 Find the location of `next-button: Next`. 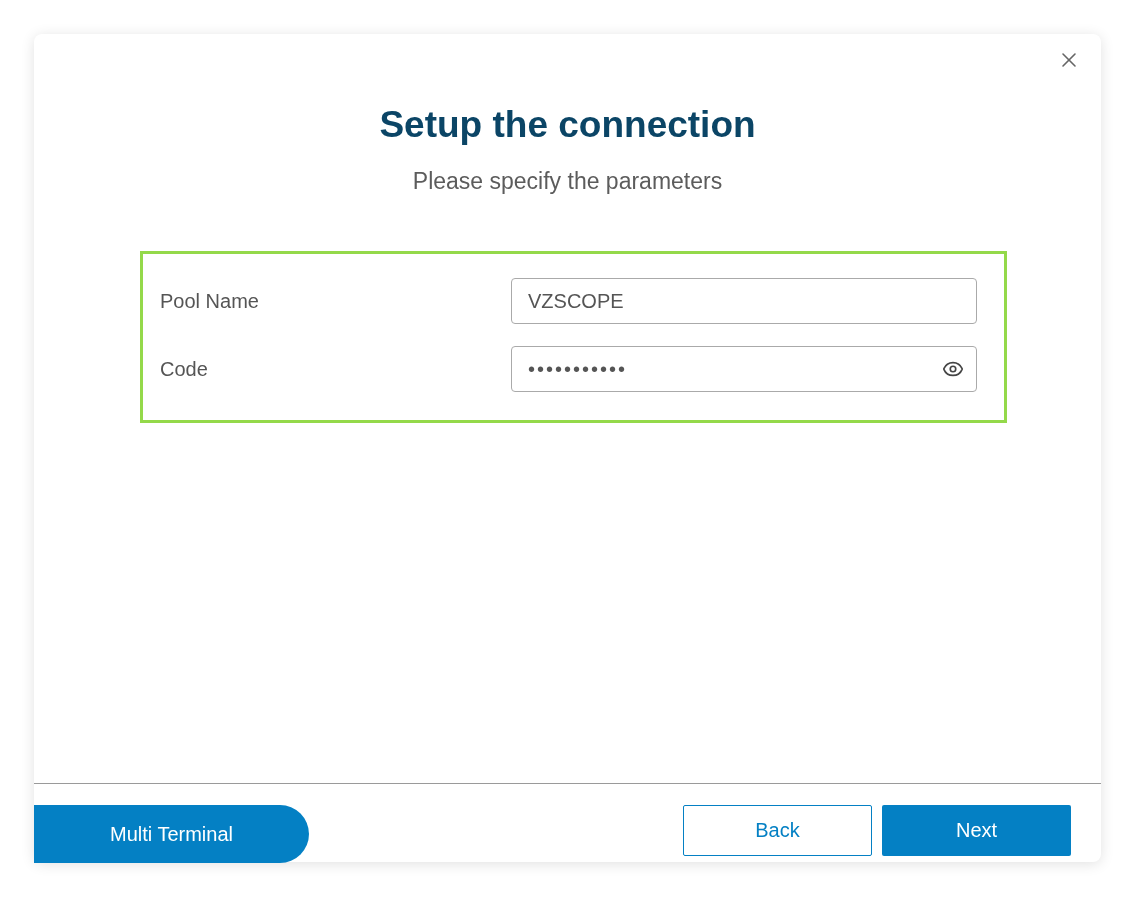

next-button: Next is located at coordinates (976, 830).